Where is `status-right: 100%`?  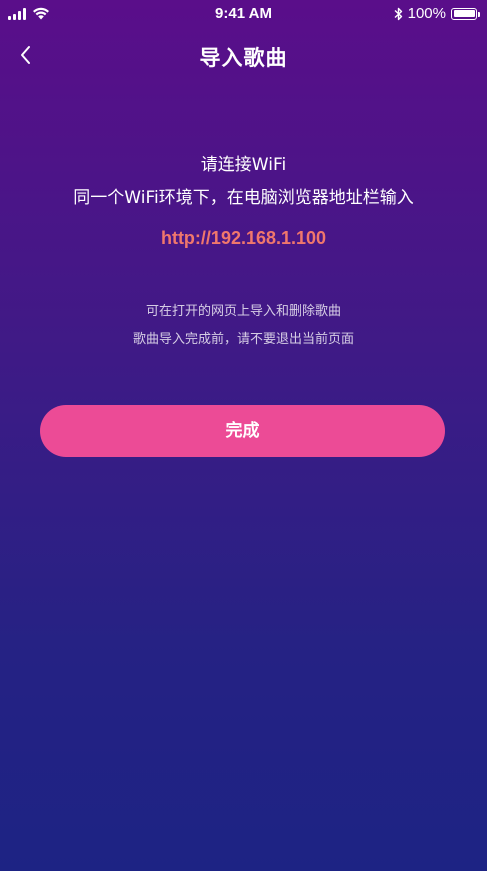
status-right: 100% is located at coordinates (437, 13).